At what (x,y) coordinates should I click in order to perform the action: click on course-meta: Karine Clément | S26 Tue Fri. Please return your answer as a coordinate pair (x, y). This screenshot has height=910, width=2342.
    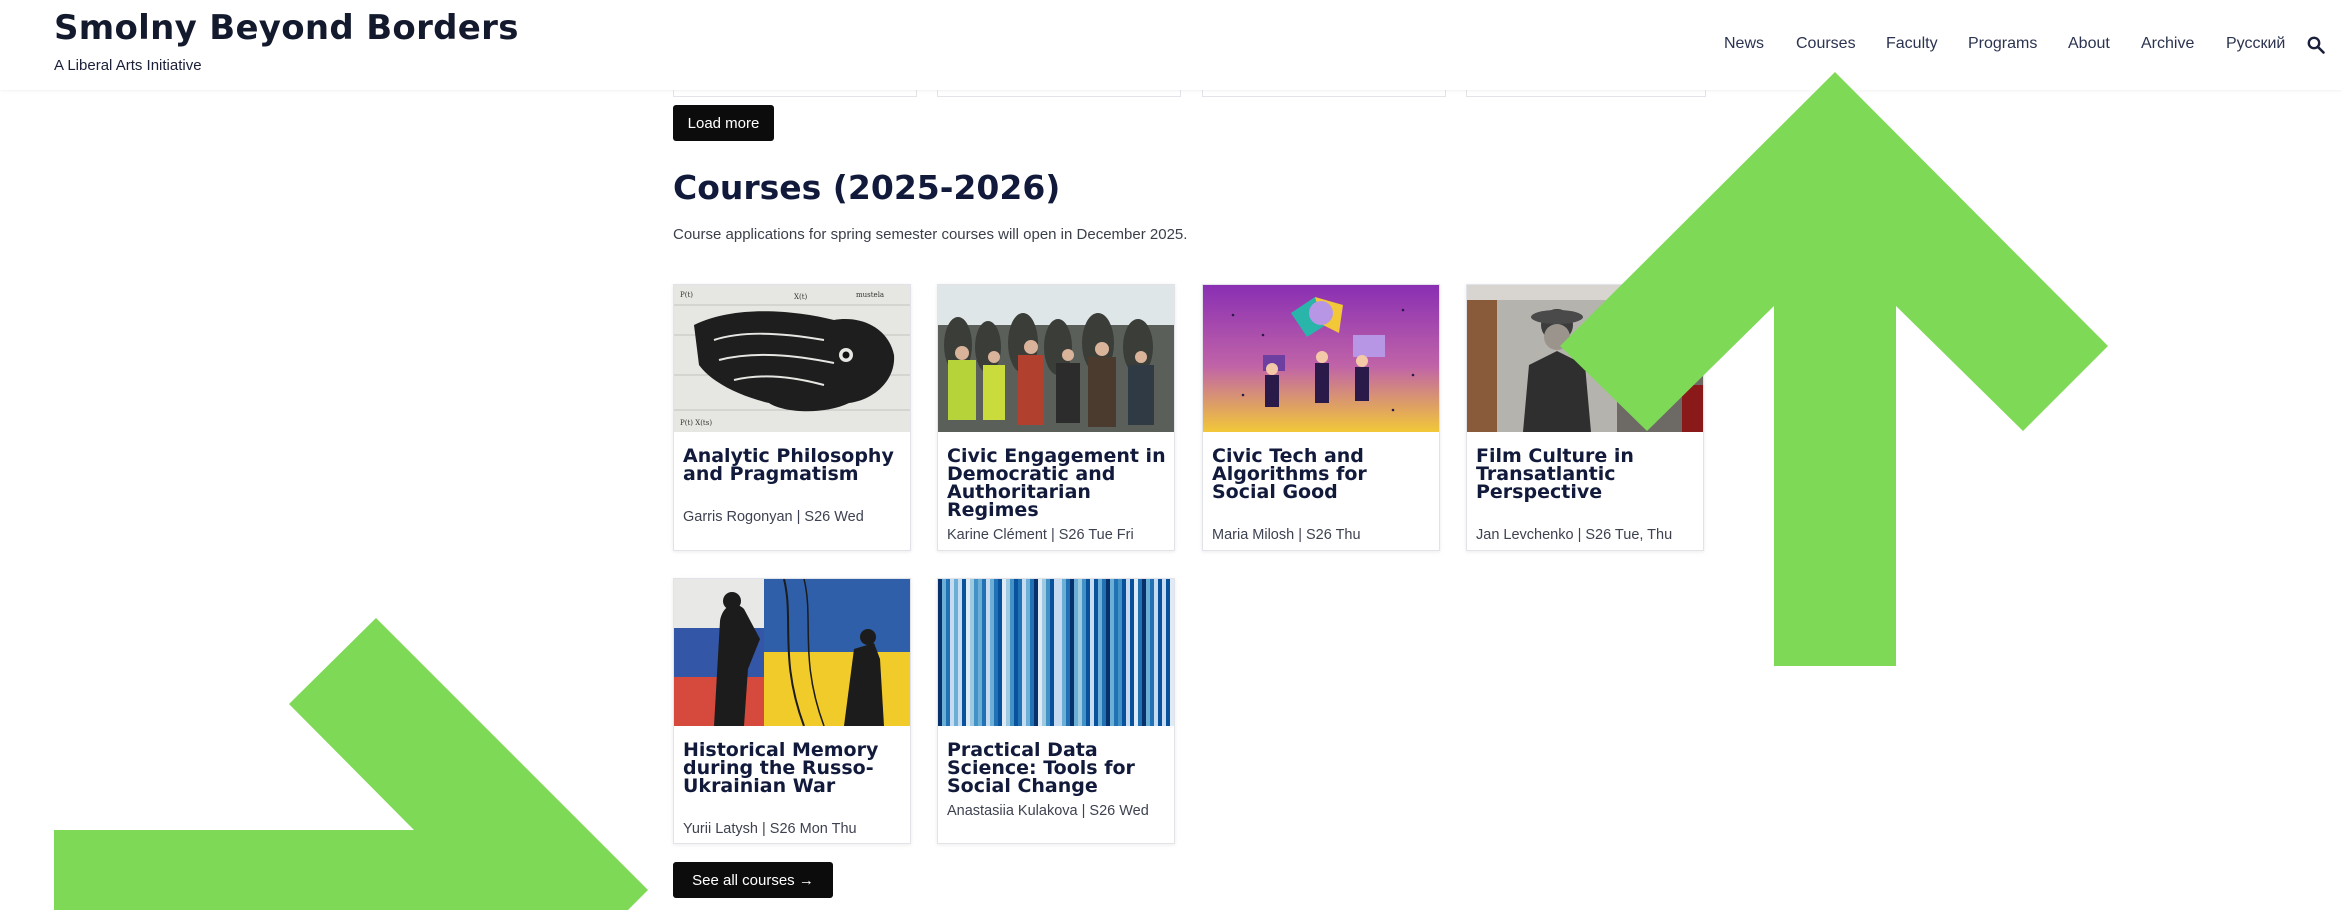
    Looking at the image, I should click on (1040, 535).